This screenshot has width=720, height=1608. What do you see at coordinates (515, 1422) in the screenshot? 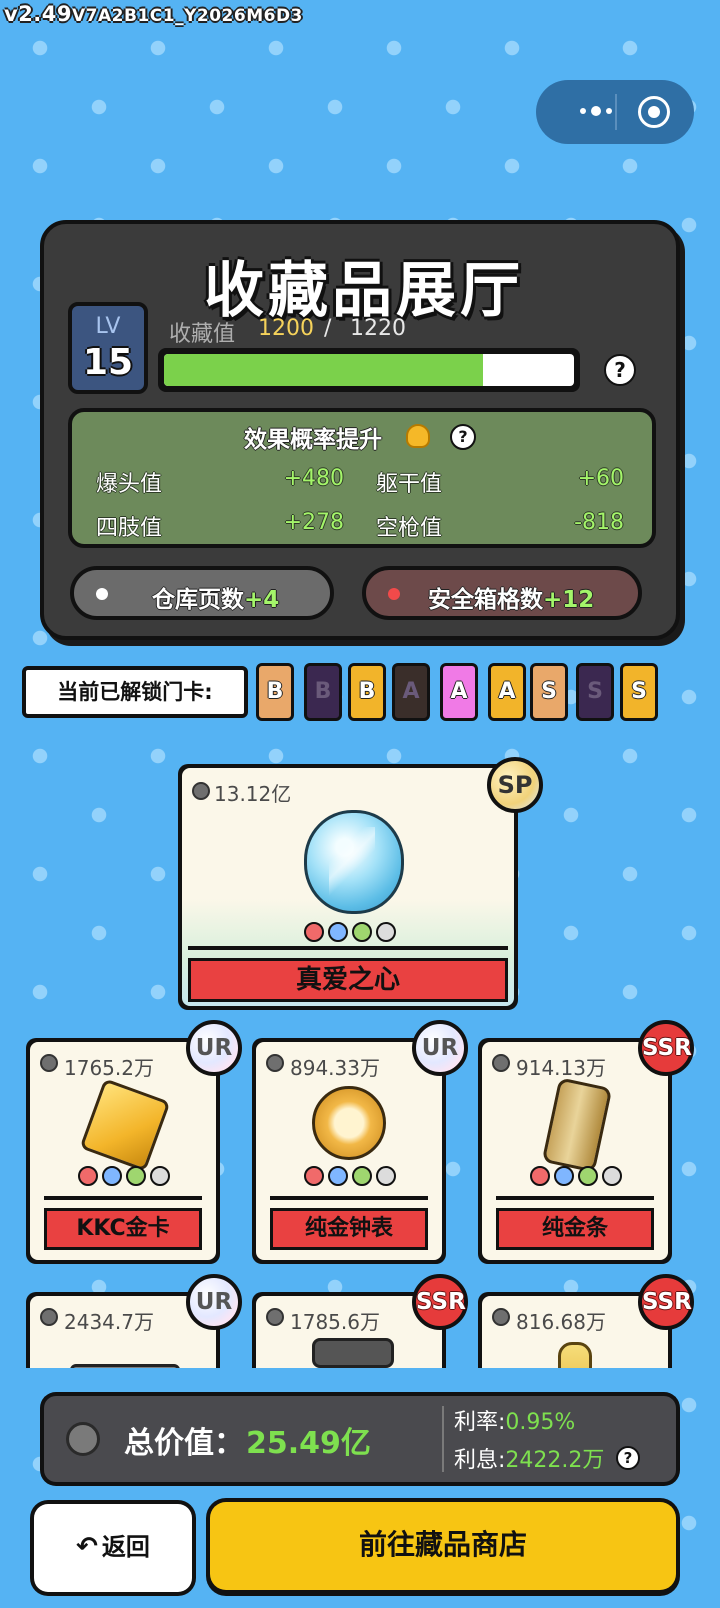
I see `interest-rate: 利率:0.95%` at bounding box center [515, 1422].